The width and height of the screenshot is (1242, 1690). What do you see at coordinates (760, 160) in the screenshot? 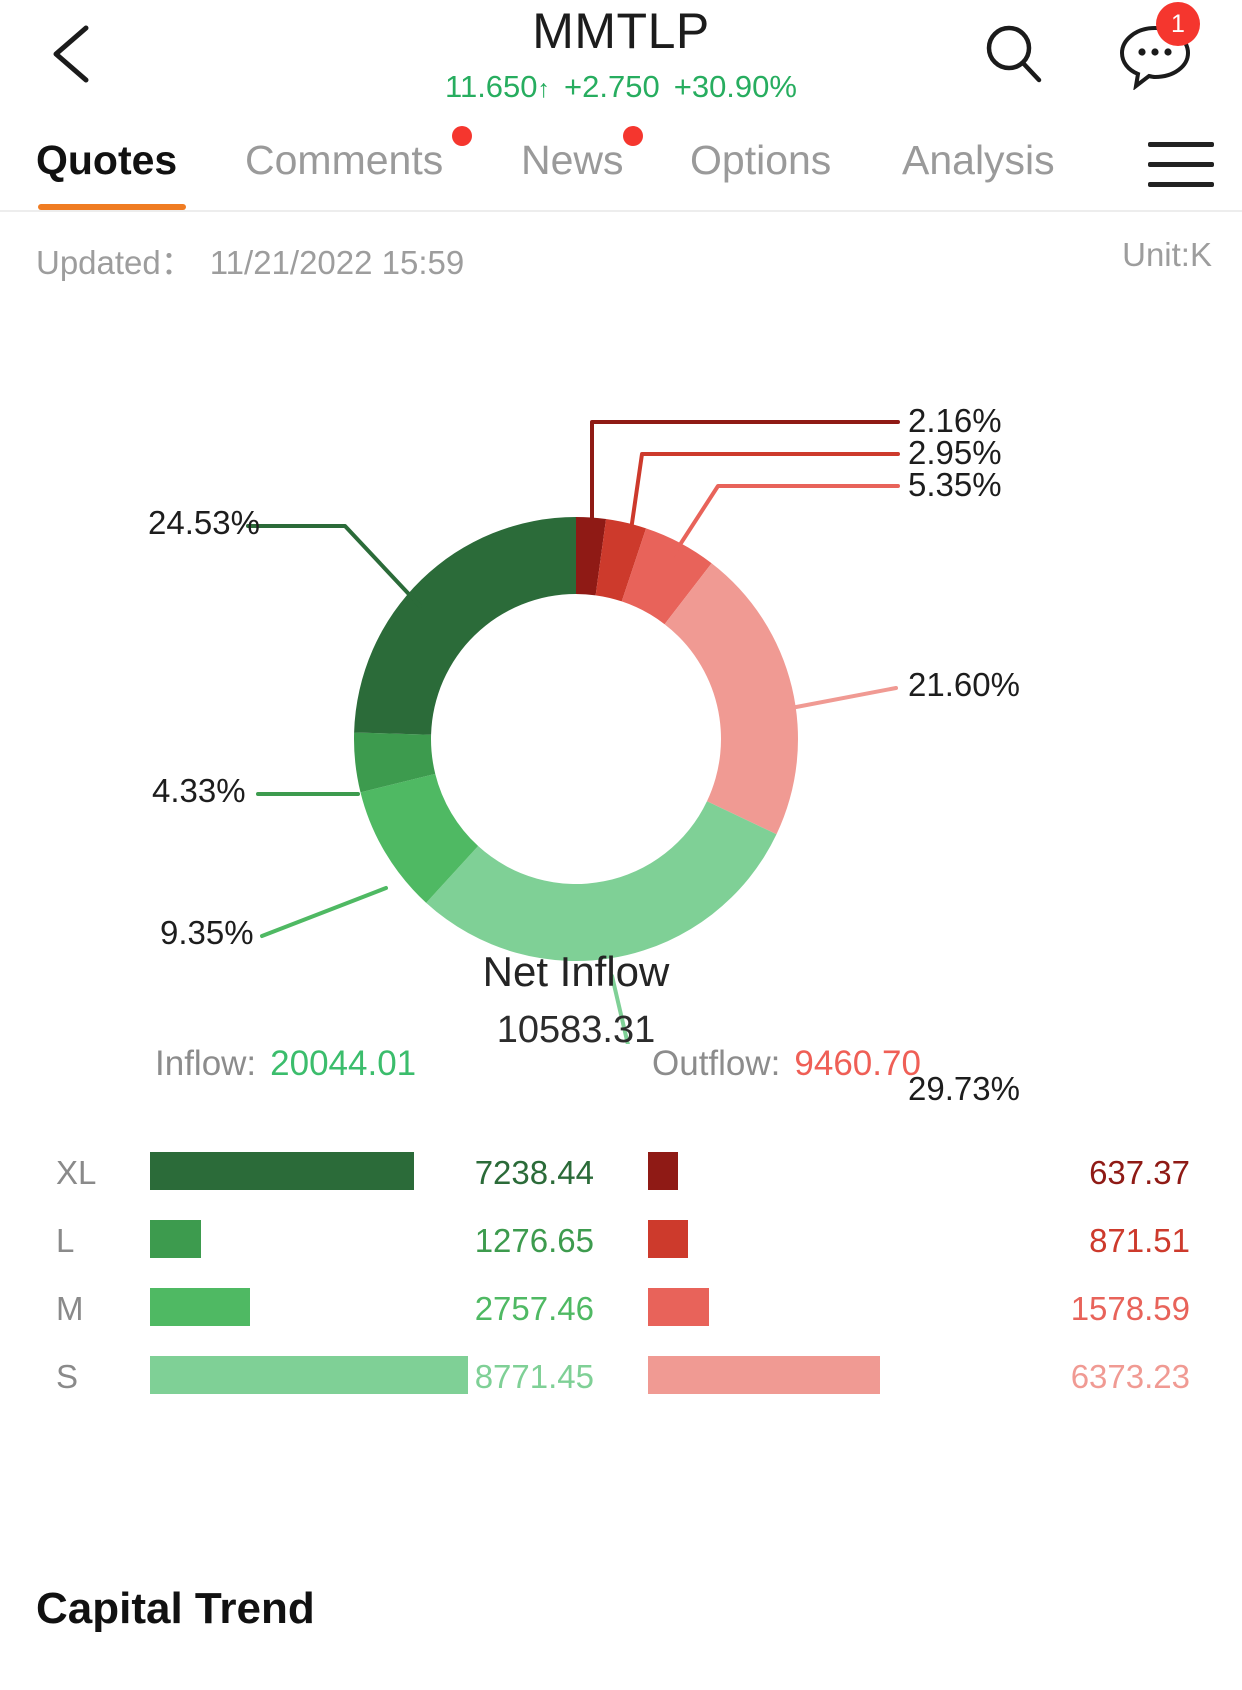
I see `tab-options: Options` at bounding box center [760, 160].